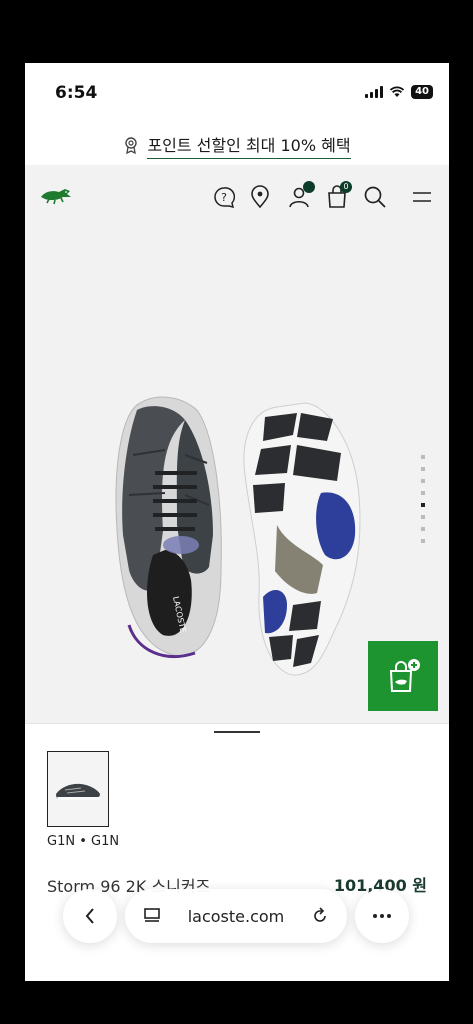 Image resolution: width=473 pixels, height=1024 pixels. I want to click on shopping-bag-plus-icon, so click(404, 675).